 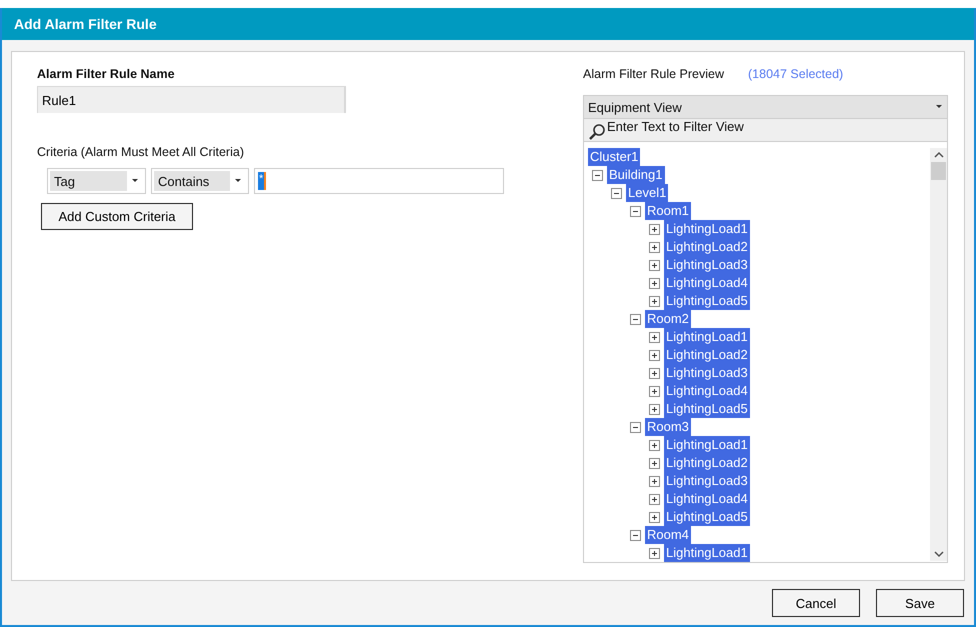 I want to click on tree-item: Room4, so click(x=668, y=535).